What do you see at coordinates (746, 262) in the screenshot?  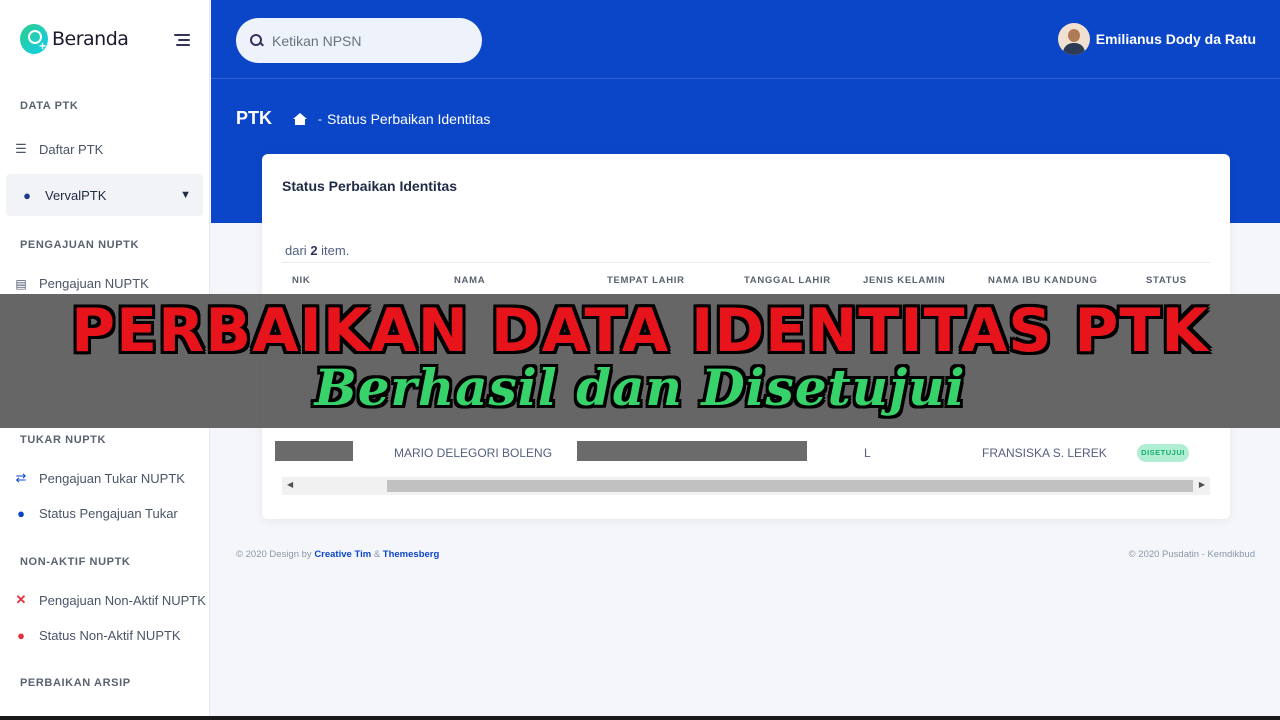 I see `table-header-divider` at bounding box center [746, 262].